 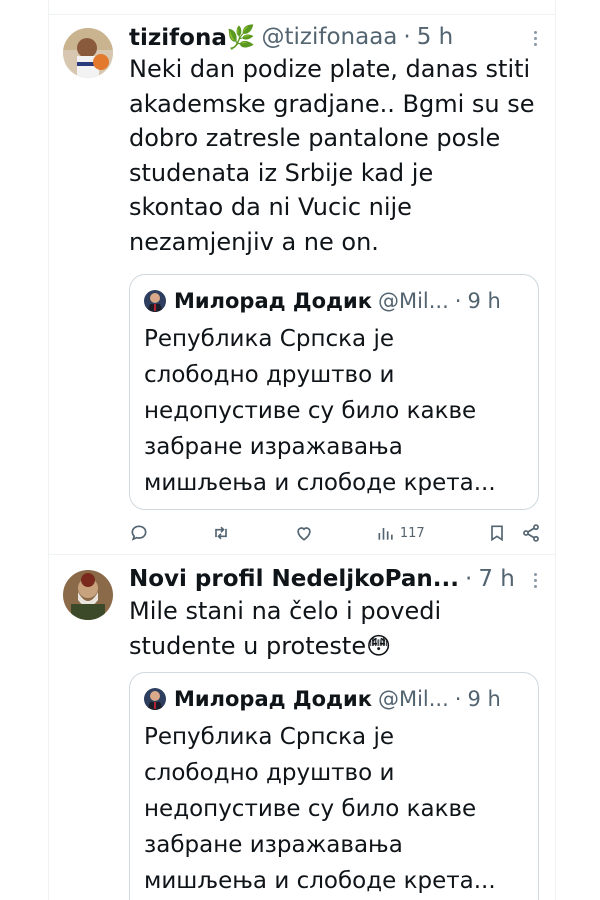 What do you see at coordinates (330, 37) in the screenshot?
I see `username: @tizifonaaa` at bounding box center [330, 37].